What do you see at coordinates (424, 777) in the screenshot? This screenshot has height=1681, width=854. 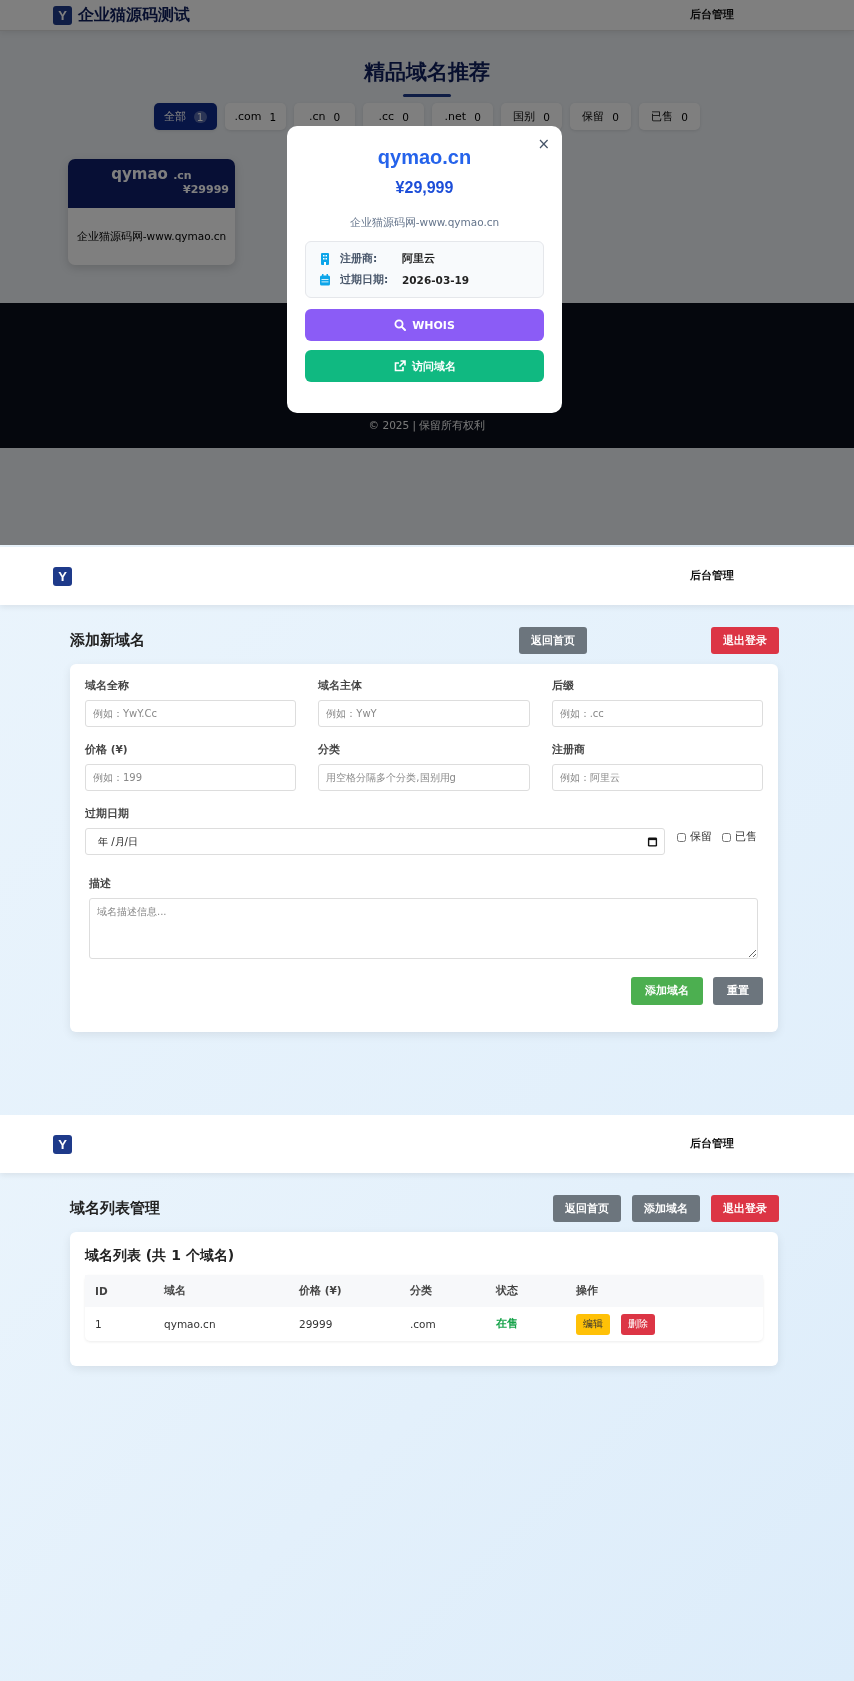 I see `input-field: 用空格分隔多个分类,国别用g` at bounding box center [424, 777].